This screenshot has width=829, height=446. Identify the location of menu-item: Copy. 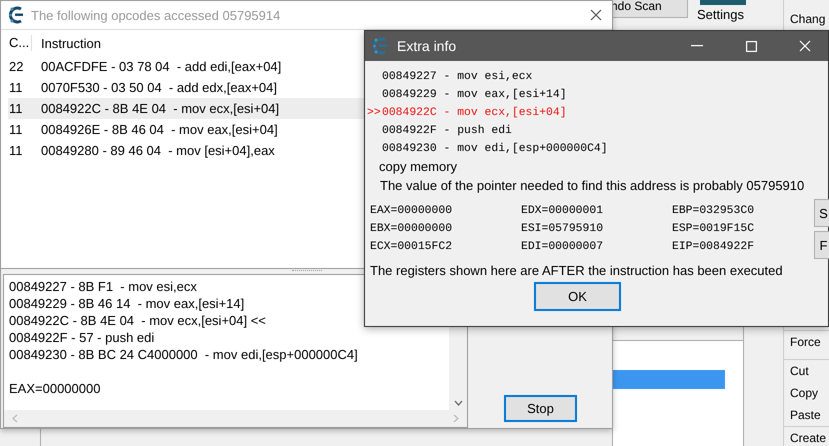
(806, 393).